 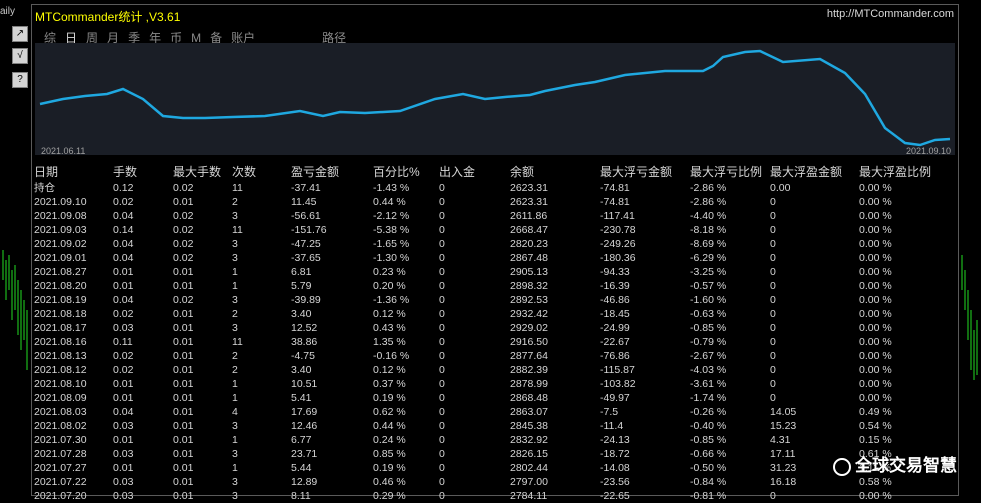 I want to click on table-cell: 0.44 %, so click(x=389, y=426).